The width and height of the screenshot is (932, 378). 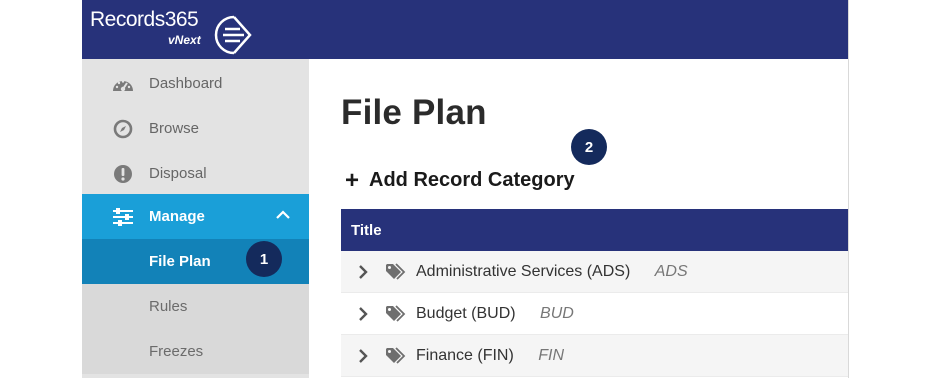 I want to click on app-header: Records365 vNext, so click(x=465, y=29).